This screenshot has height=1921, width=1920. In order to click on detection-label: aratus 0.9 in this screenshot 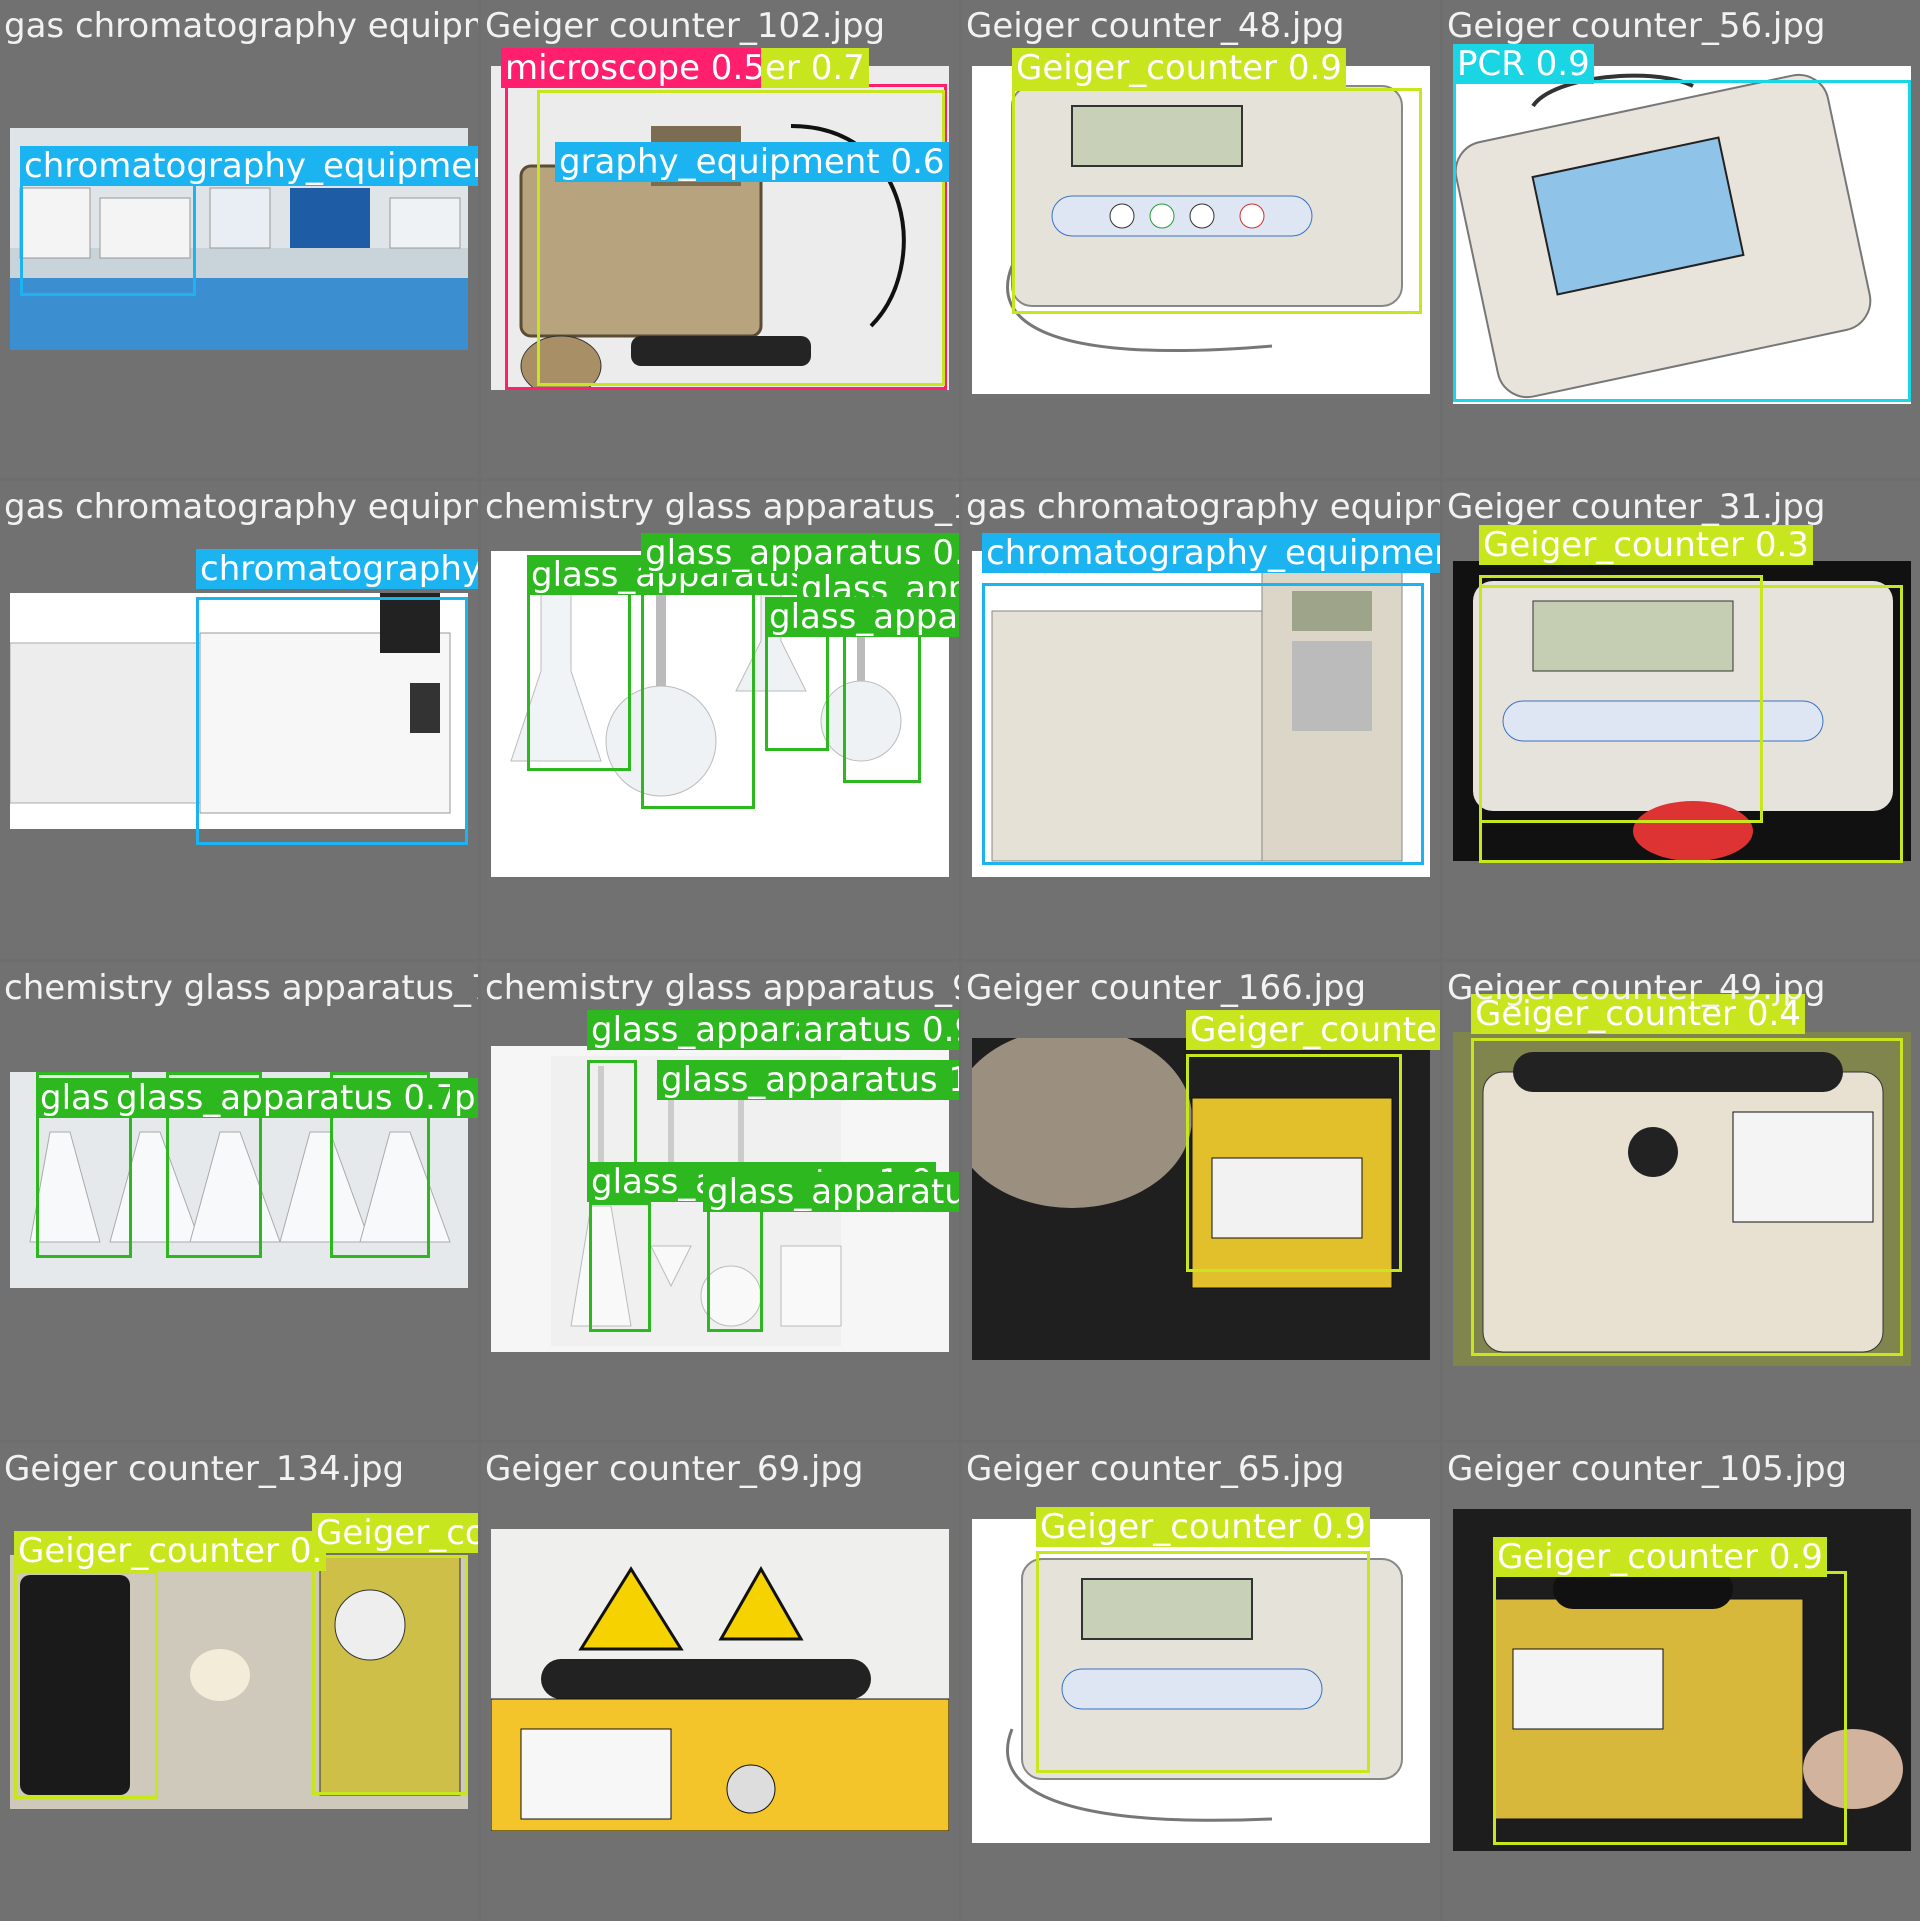, I will do `click(879, 1030)`.